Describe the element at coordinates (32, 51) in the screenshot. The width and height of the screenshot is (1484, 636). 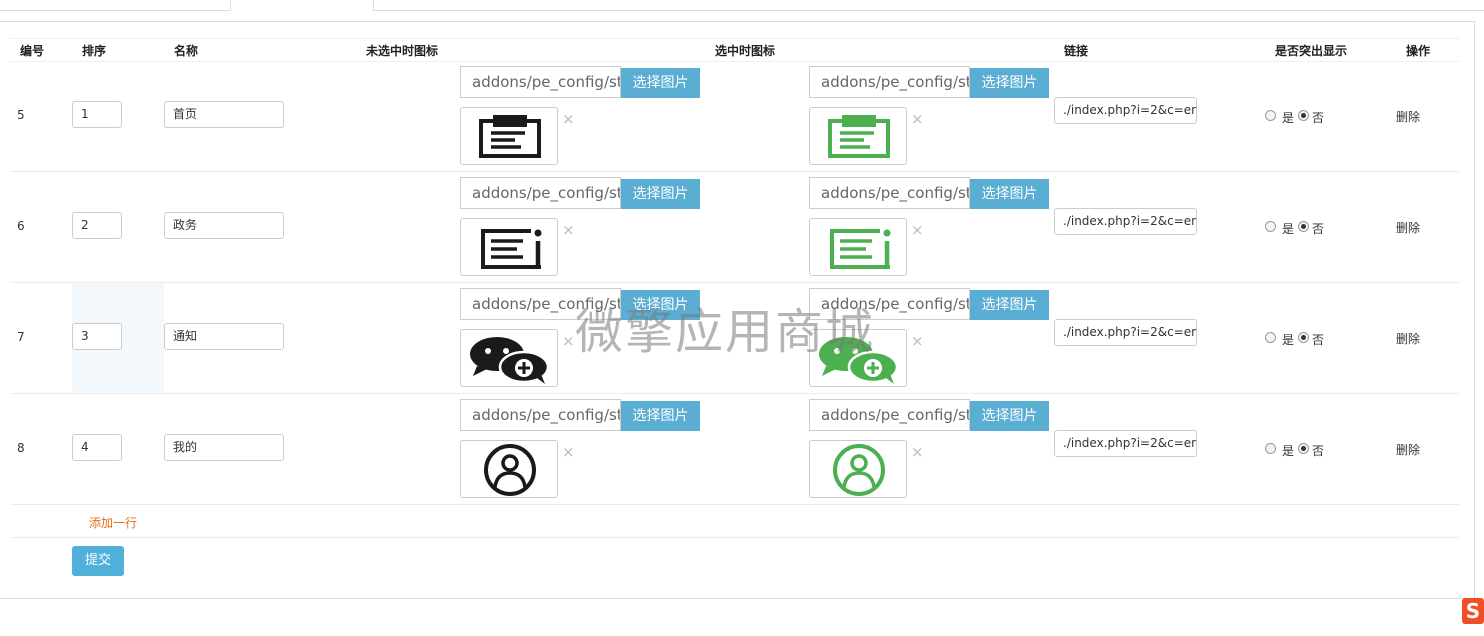
I see `header-id: 编号` at that location.